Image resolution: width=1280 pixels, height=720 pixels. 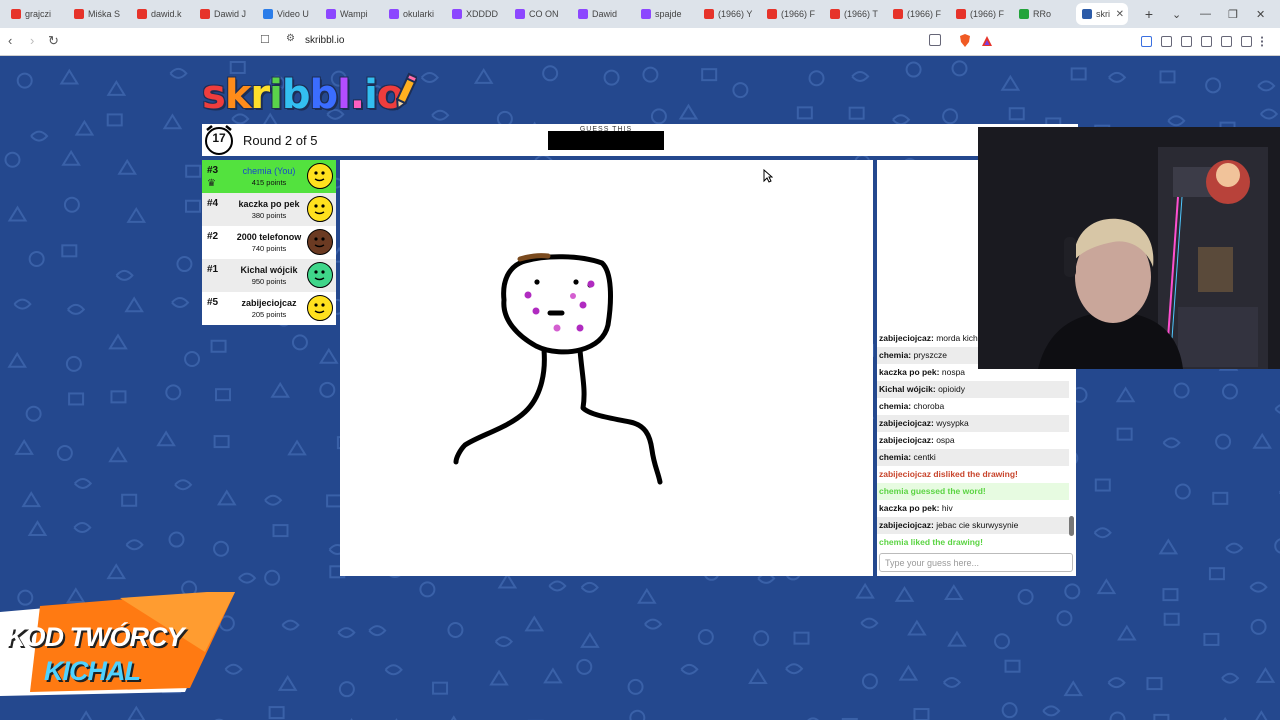 I want to click on browser-tab: Miśka S, so click(x=97, y=14).